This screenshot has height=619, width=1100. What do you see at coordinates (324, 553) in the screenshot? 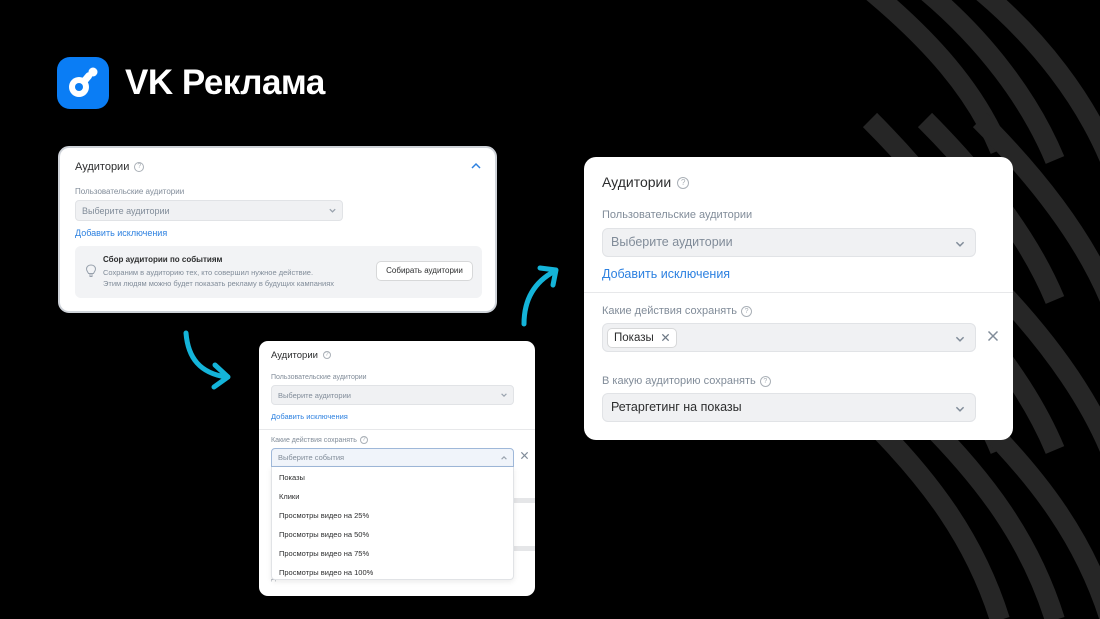
I see `dropdown-option: Просмотры видео на 75%` at bounding box center [324, 553].